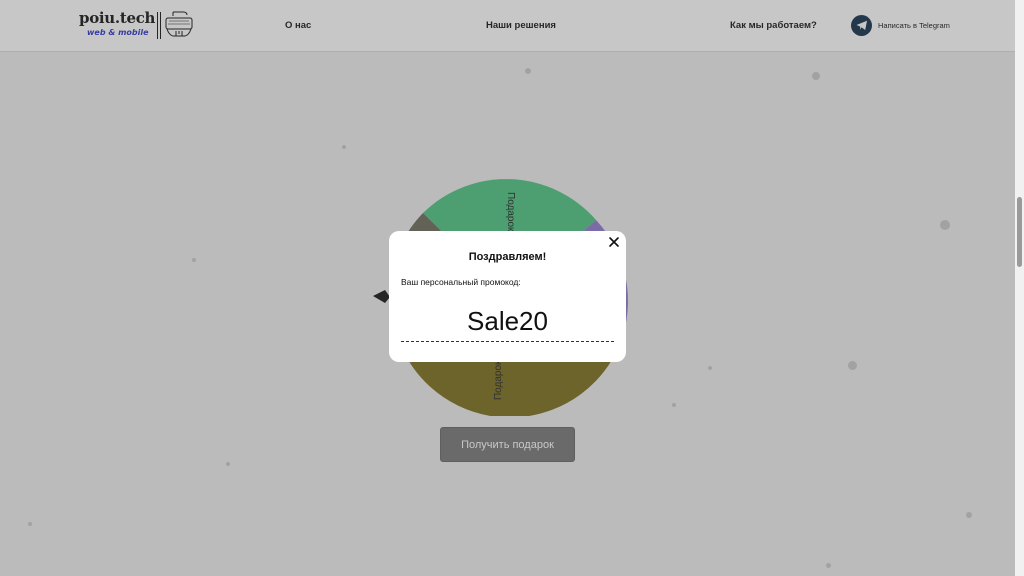 The image size is (1024, 576). What do you see at coordinates (507, 257) in the screenshot?
I see `modal-title: Поздравляем!` at bounding box center [507, 257].